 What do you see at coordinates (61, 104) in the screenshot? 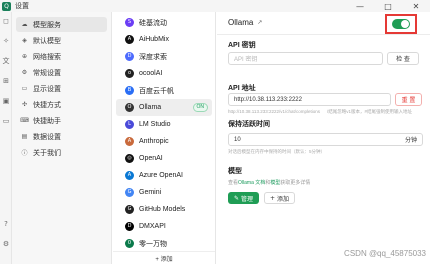
I see `nav-item-shortcuts: ✣ 快捷方式` at bounding box center [61, 104].